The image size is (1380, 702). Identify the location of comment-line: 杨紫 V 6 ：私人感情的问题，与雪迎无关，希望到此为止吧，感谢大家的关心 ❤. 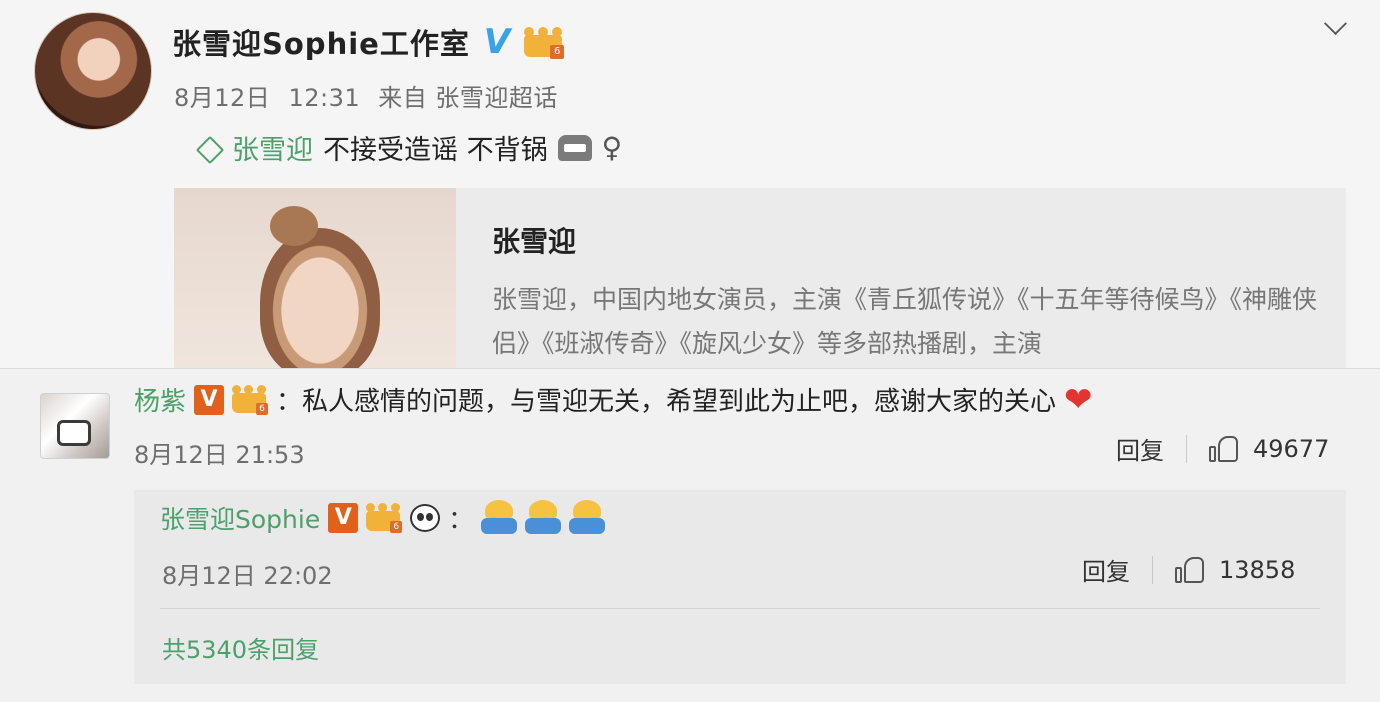
(613, 399).